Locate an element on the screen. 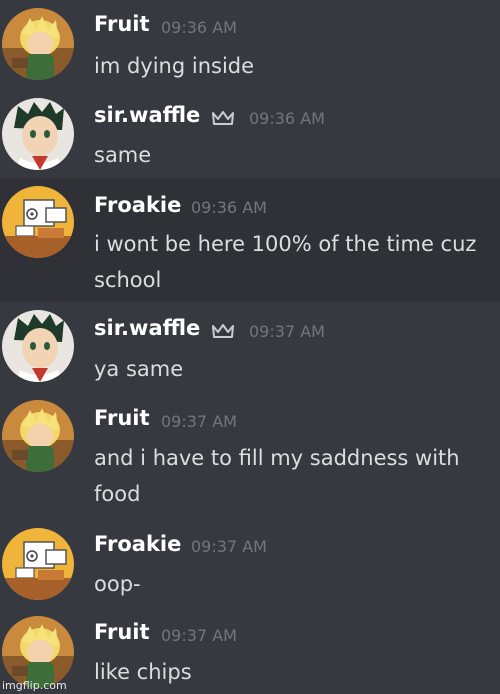 The height and width of the screenshot is (694, 500). message-text: same is located at coordinates (123, 155).